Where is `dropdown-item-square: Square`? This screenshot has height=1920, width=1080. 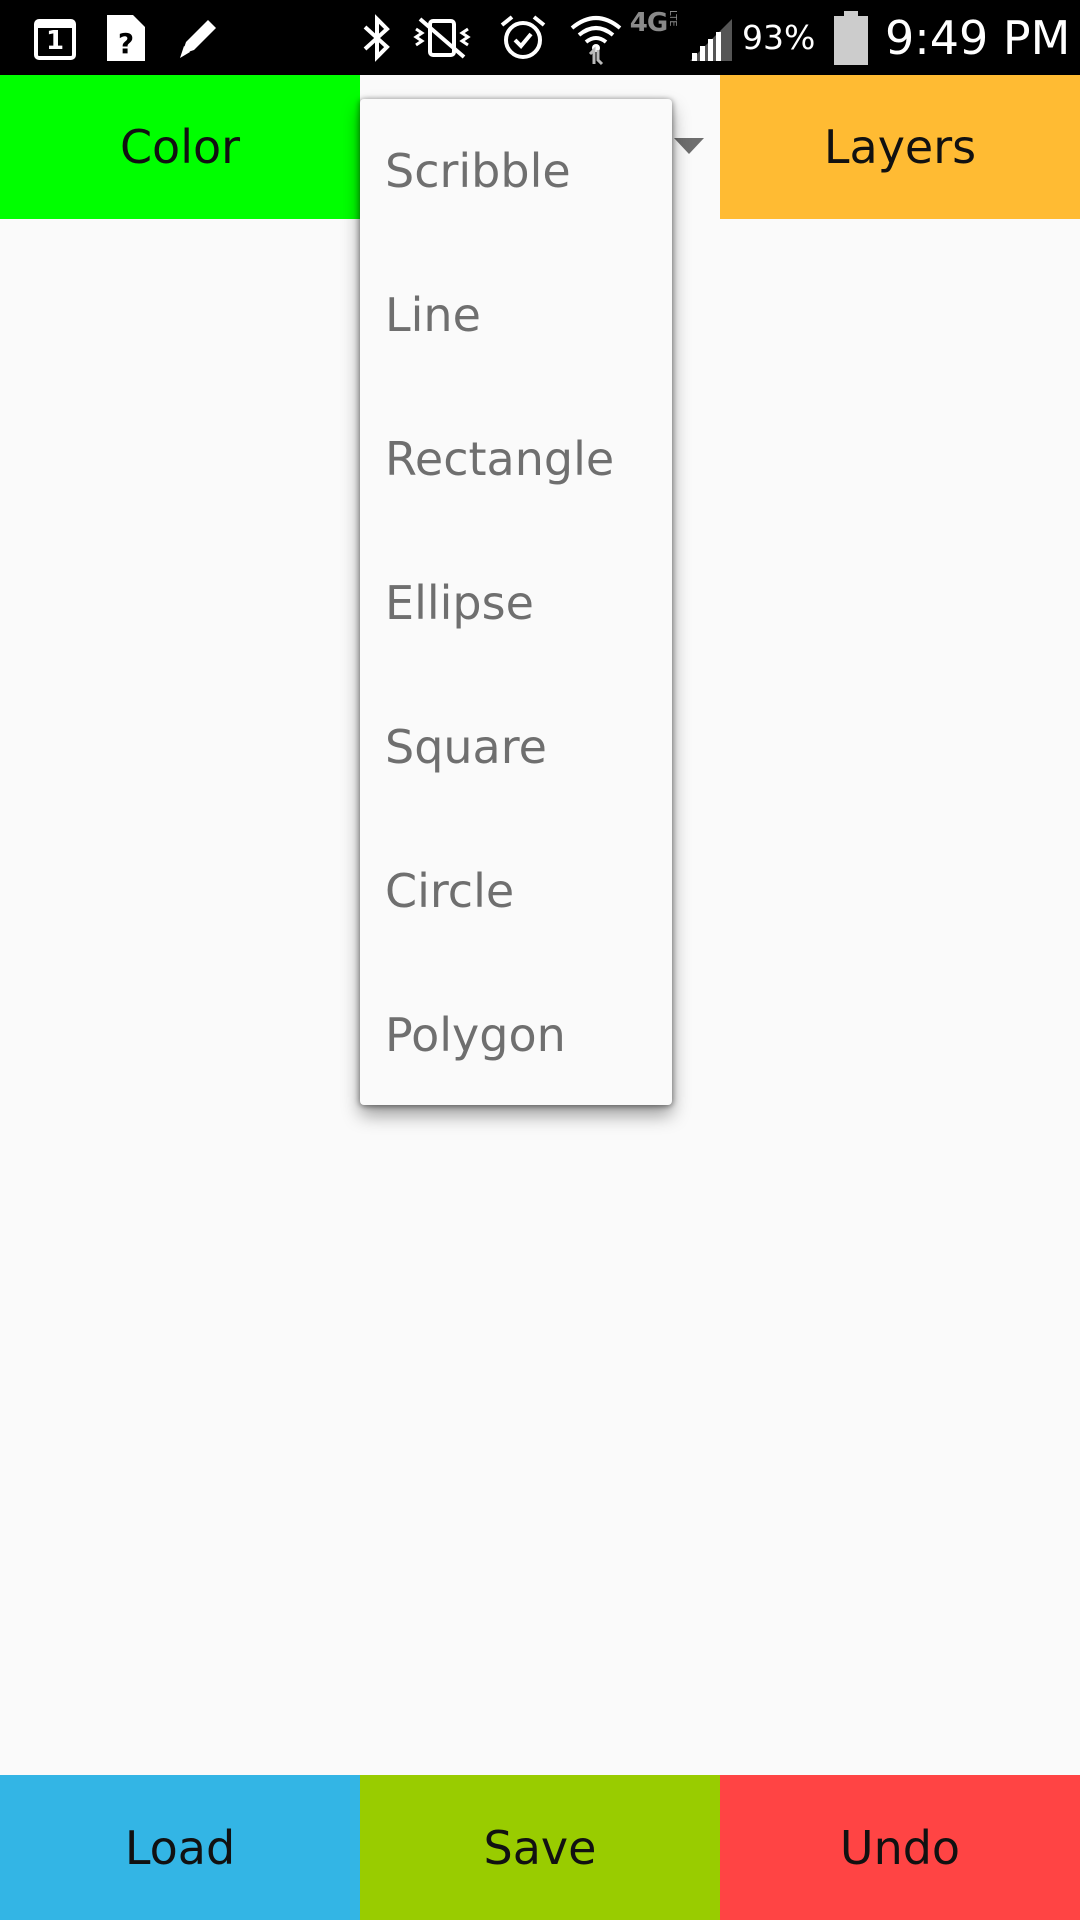
dropdown-item-square: Square is located at coordinates (516, 747).